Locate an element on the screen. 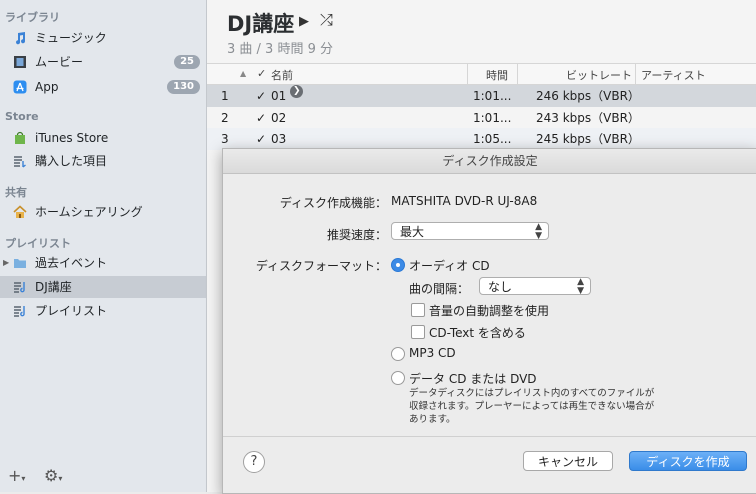 This screenshot has width=756, height=494. data-disc-note-line2: 収録されます。プレーヤーによっては再生できない場合が is located at coordinates (532, 406).